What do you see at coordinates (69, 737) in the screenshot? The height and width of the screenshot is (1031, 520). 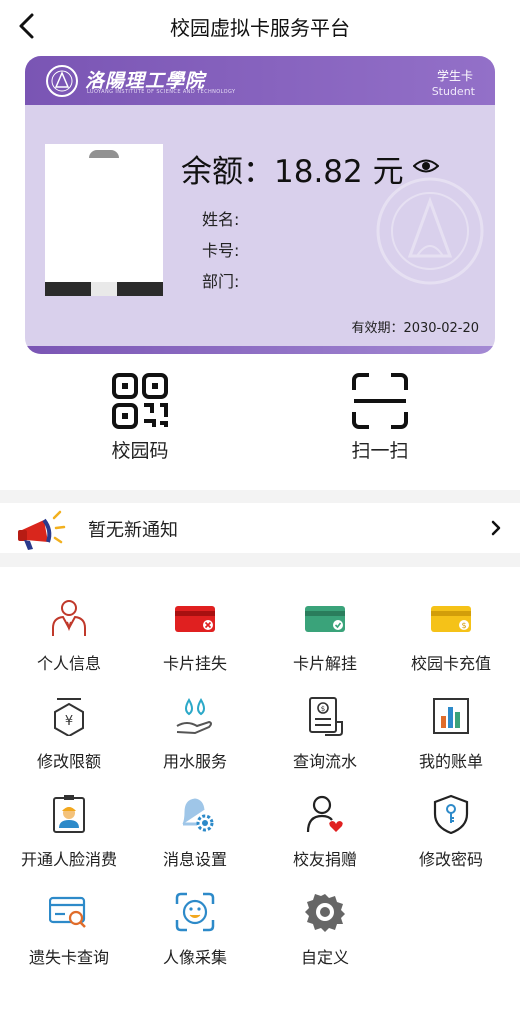 I see `service-modify-limit: ¥ 修改限额` at bounding box center [69, 737].